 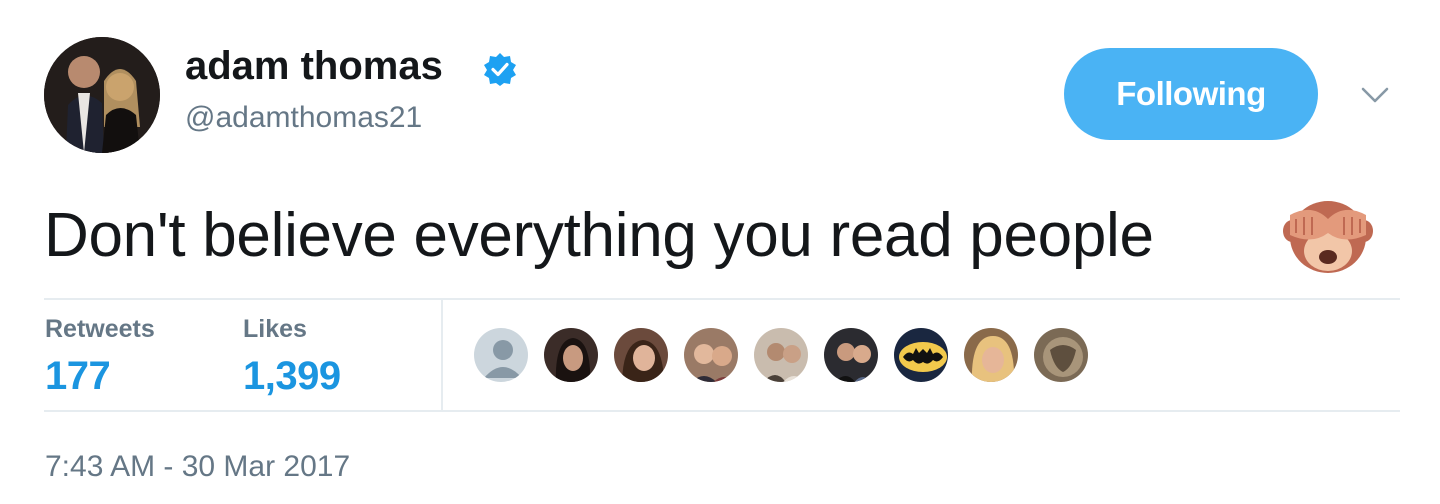 I want to click on retweets-label: Retweets, so click(x=100, y=329).